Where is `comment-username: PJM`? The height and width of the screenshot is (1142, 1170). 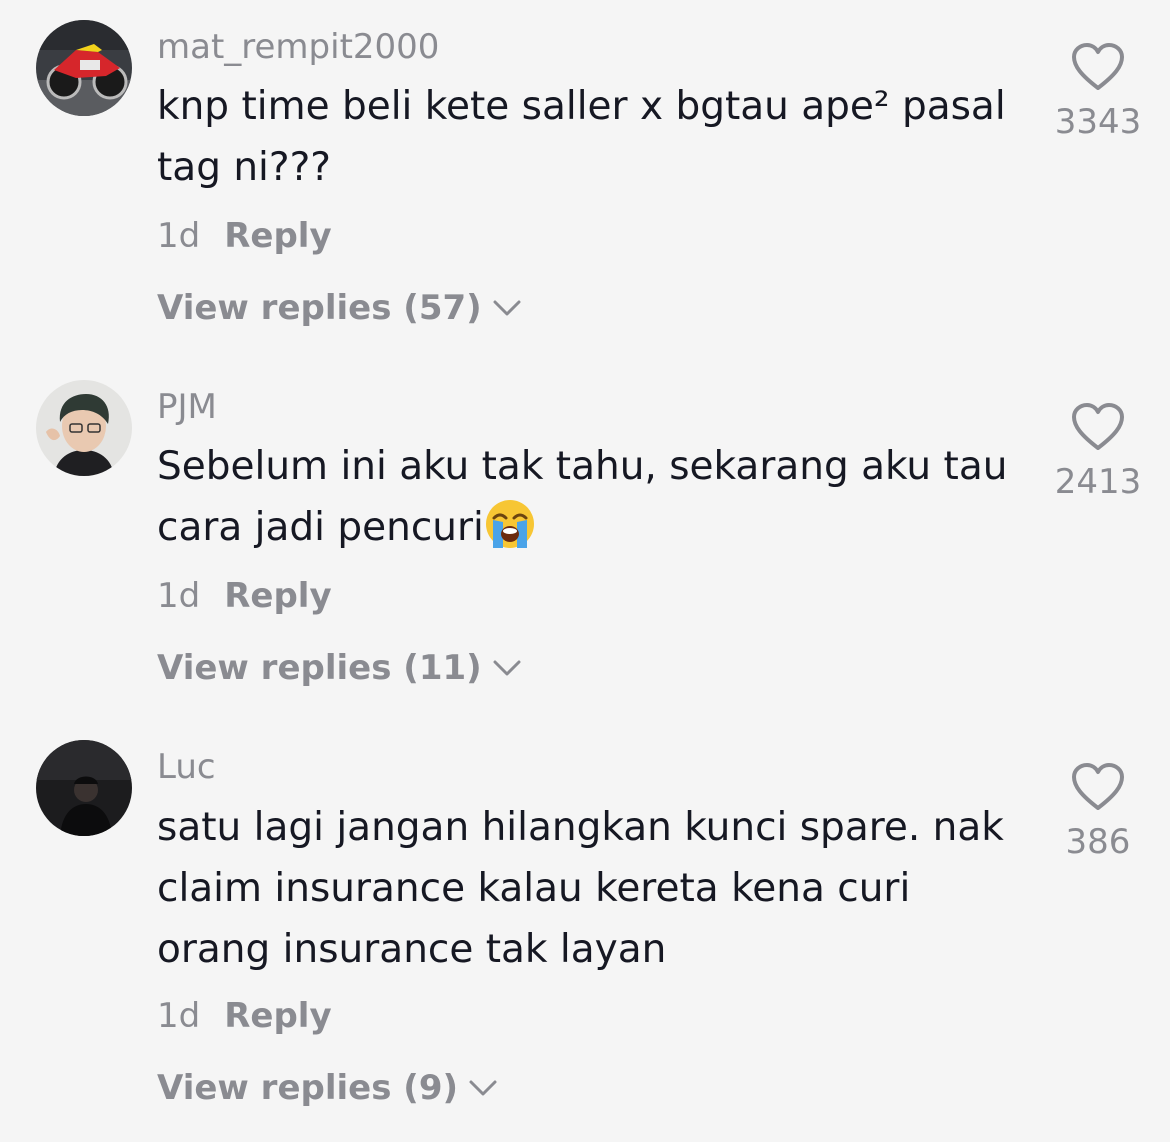
comment-username: PJM is located at coordinates (187, 407).